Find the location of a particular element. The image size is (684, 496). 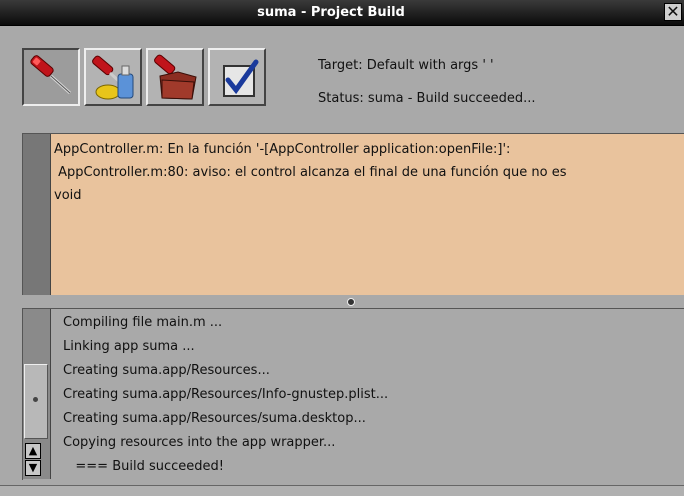

folder-tool-icon is located at coordinates (175, 77).